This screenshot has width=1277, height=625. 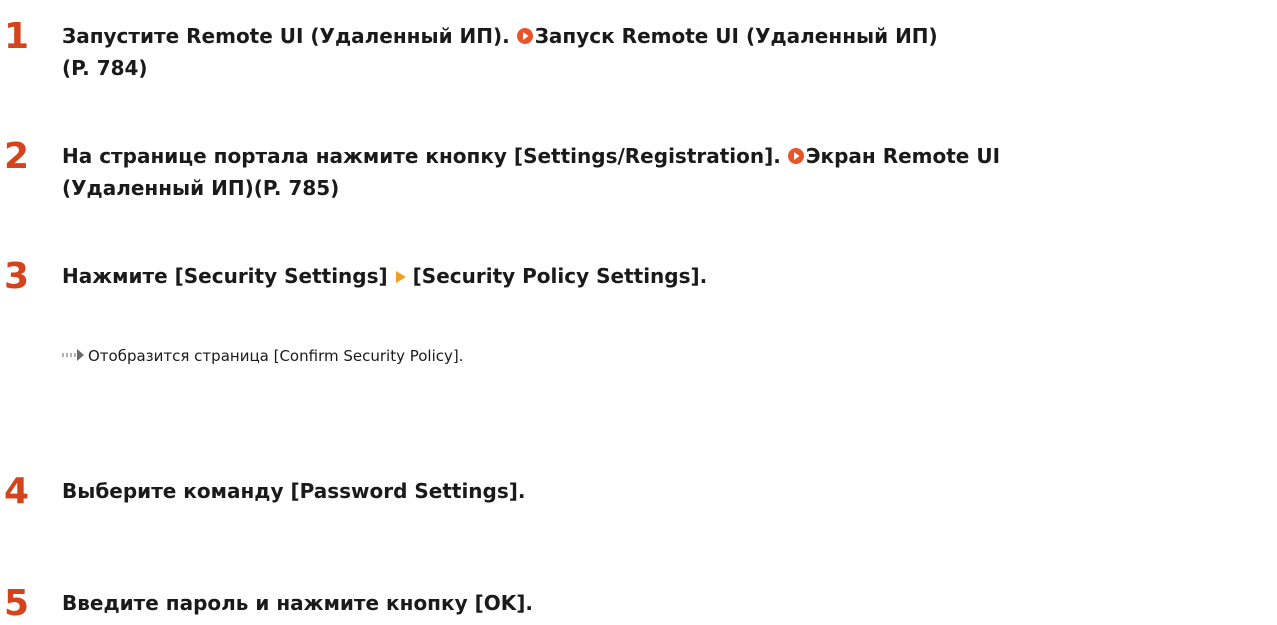 What do you see at coordinates (225, 276) in the screenshot?
I see `step-instruction: Нажмите [Security Settings]` at bounding box center [225, 276].